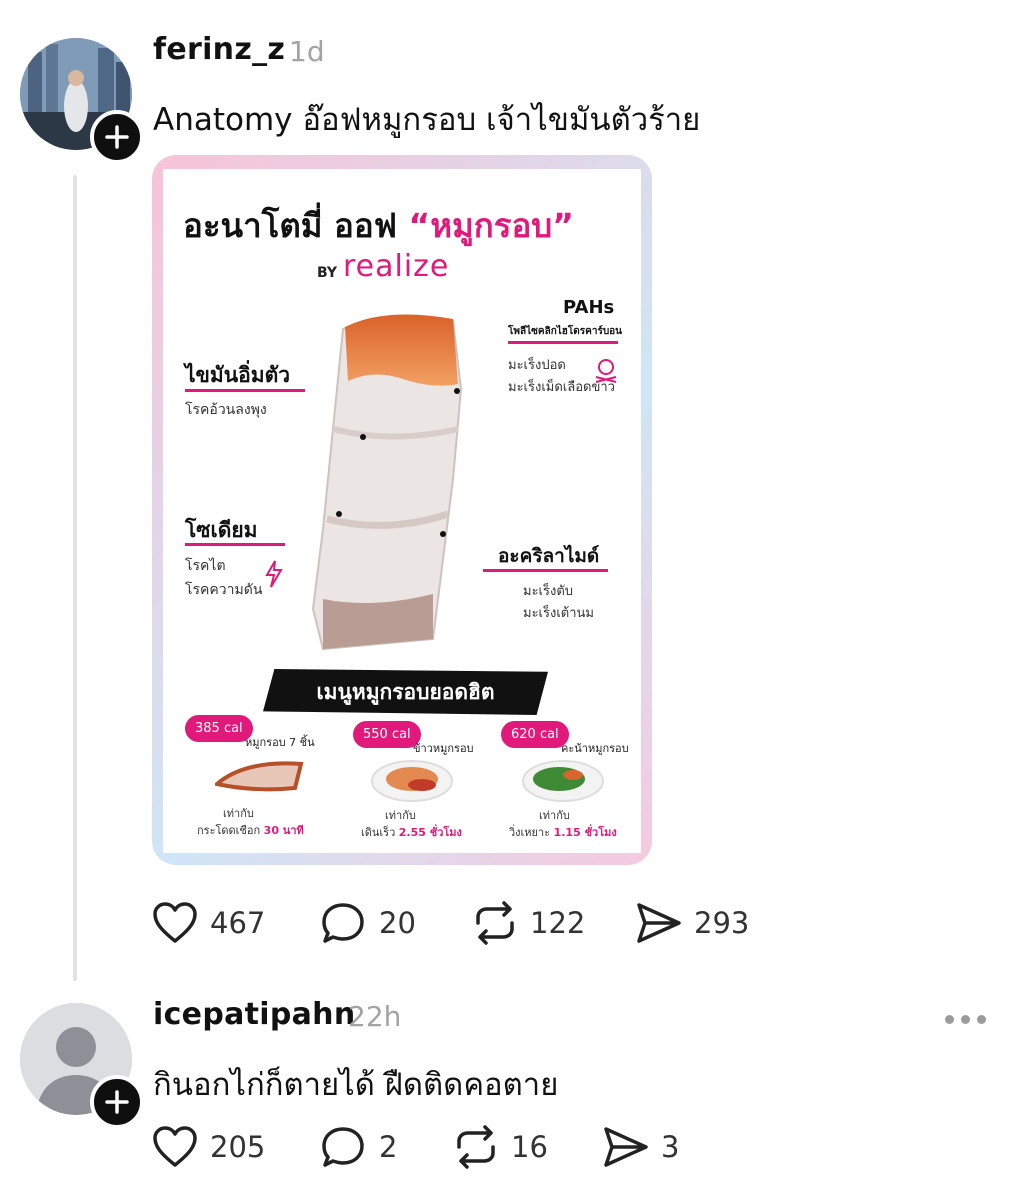 The image size is (1019, 1200). What do you see at coordinates (589, 307) in the screenshot?
I see `pahs-title: PAHs` at bounding box center [589, 307].